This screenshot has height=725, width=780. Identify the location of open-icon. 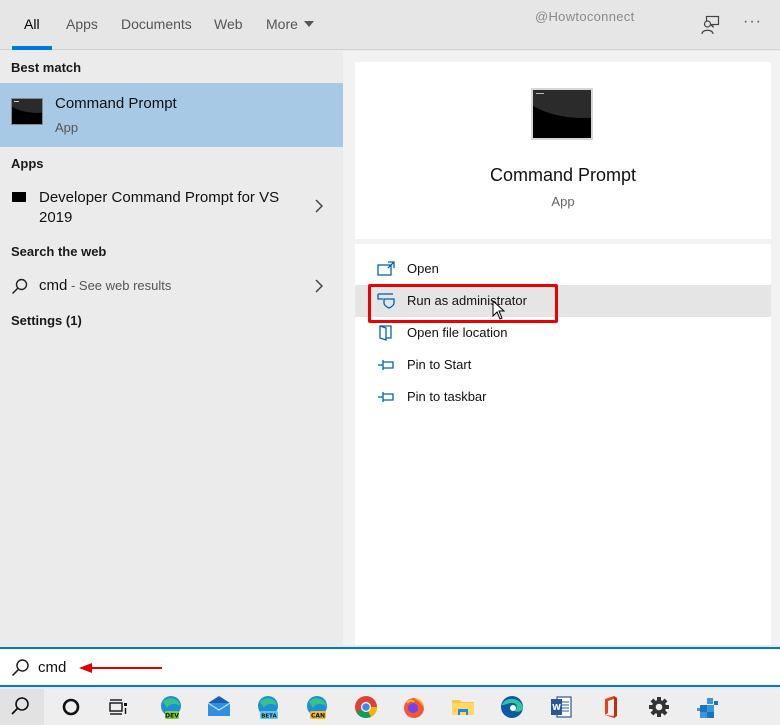
(386, 268).